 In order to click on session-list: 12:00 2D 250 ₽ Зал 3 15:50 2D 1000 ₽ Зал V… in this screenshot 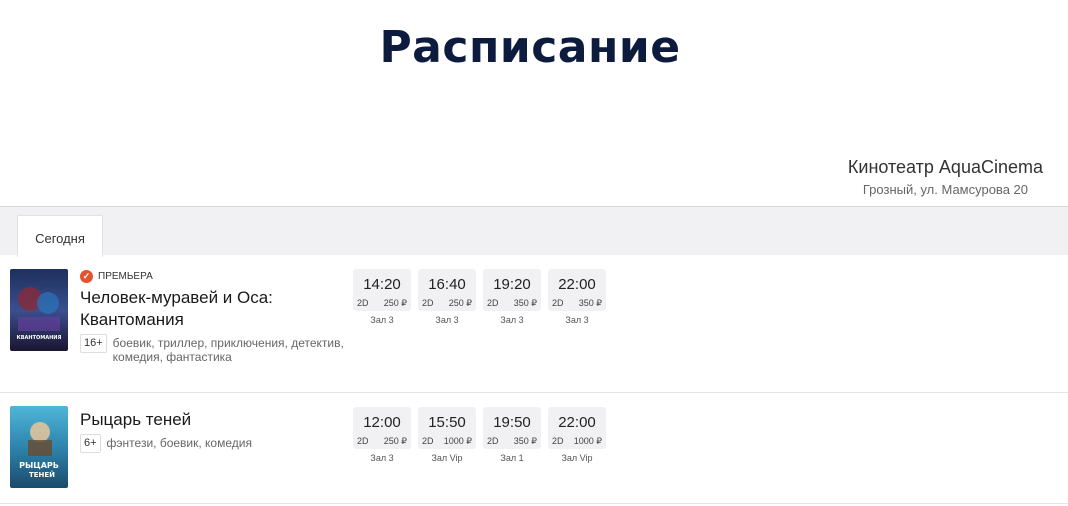, I will do `click(479, 435)`.